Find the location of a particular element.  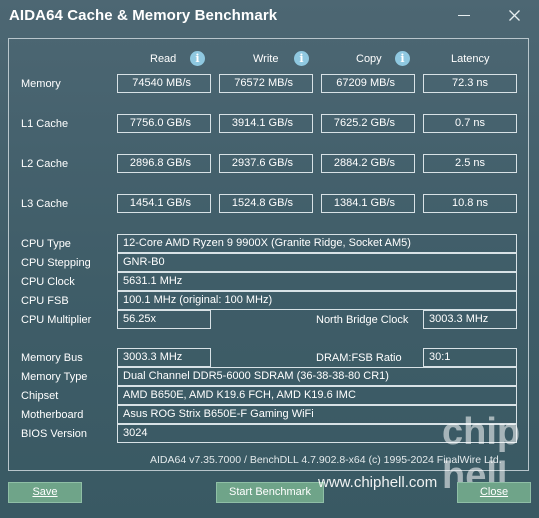

save-button-label: Save is located at coordinates (45, 492).